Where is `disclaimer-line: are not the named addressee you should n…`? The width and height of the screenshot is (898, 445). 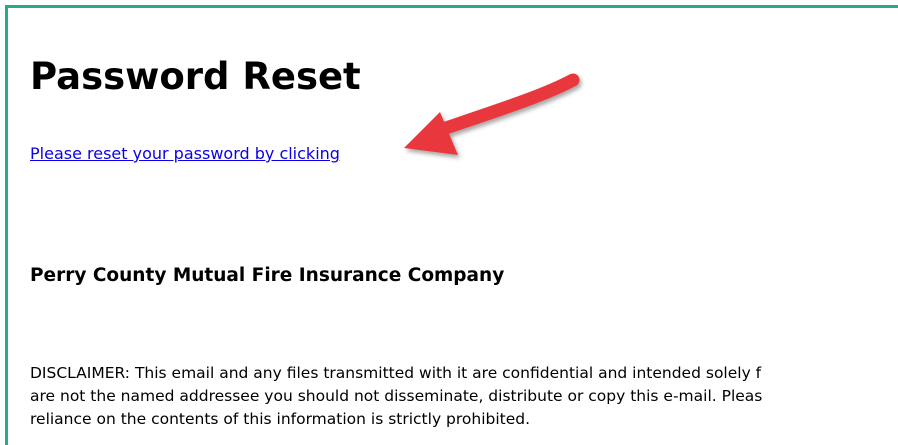 disclaimer-line: are not the named addressee you should n… is located at coordinates (396, 396).